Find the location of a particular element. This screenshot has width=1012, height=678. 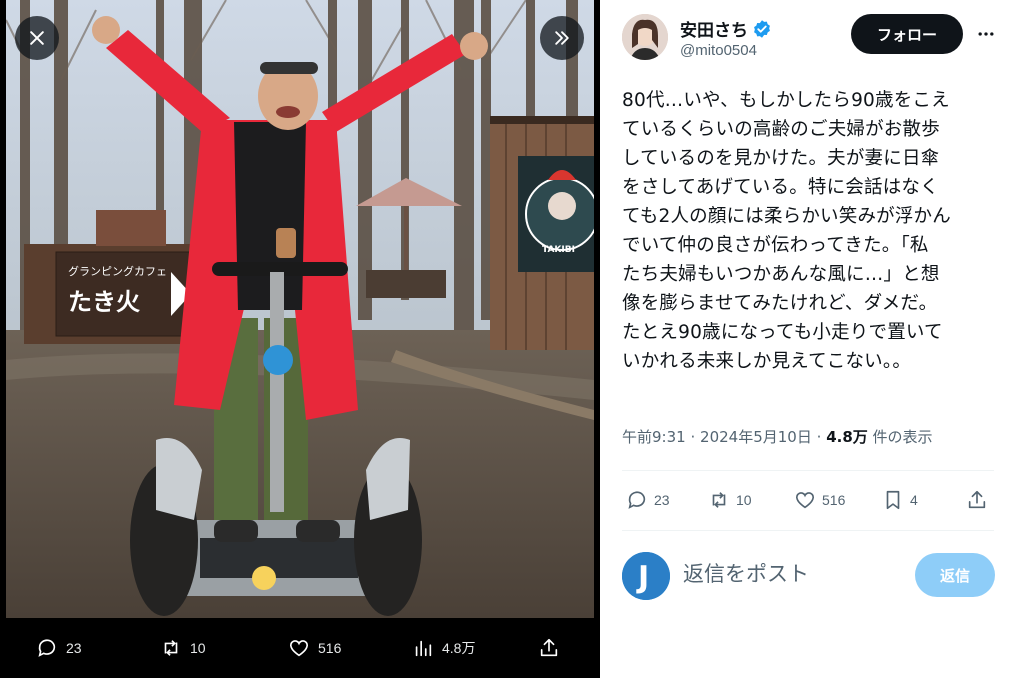

close-button is located at coordinates (37, 38).